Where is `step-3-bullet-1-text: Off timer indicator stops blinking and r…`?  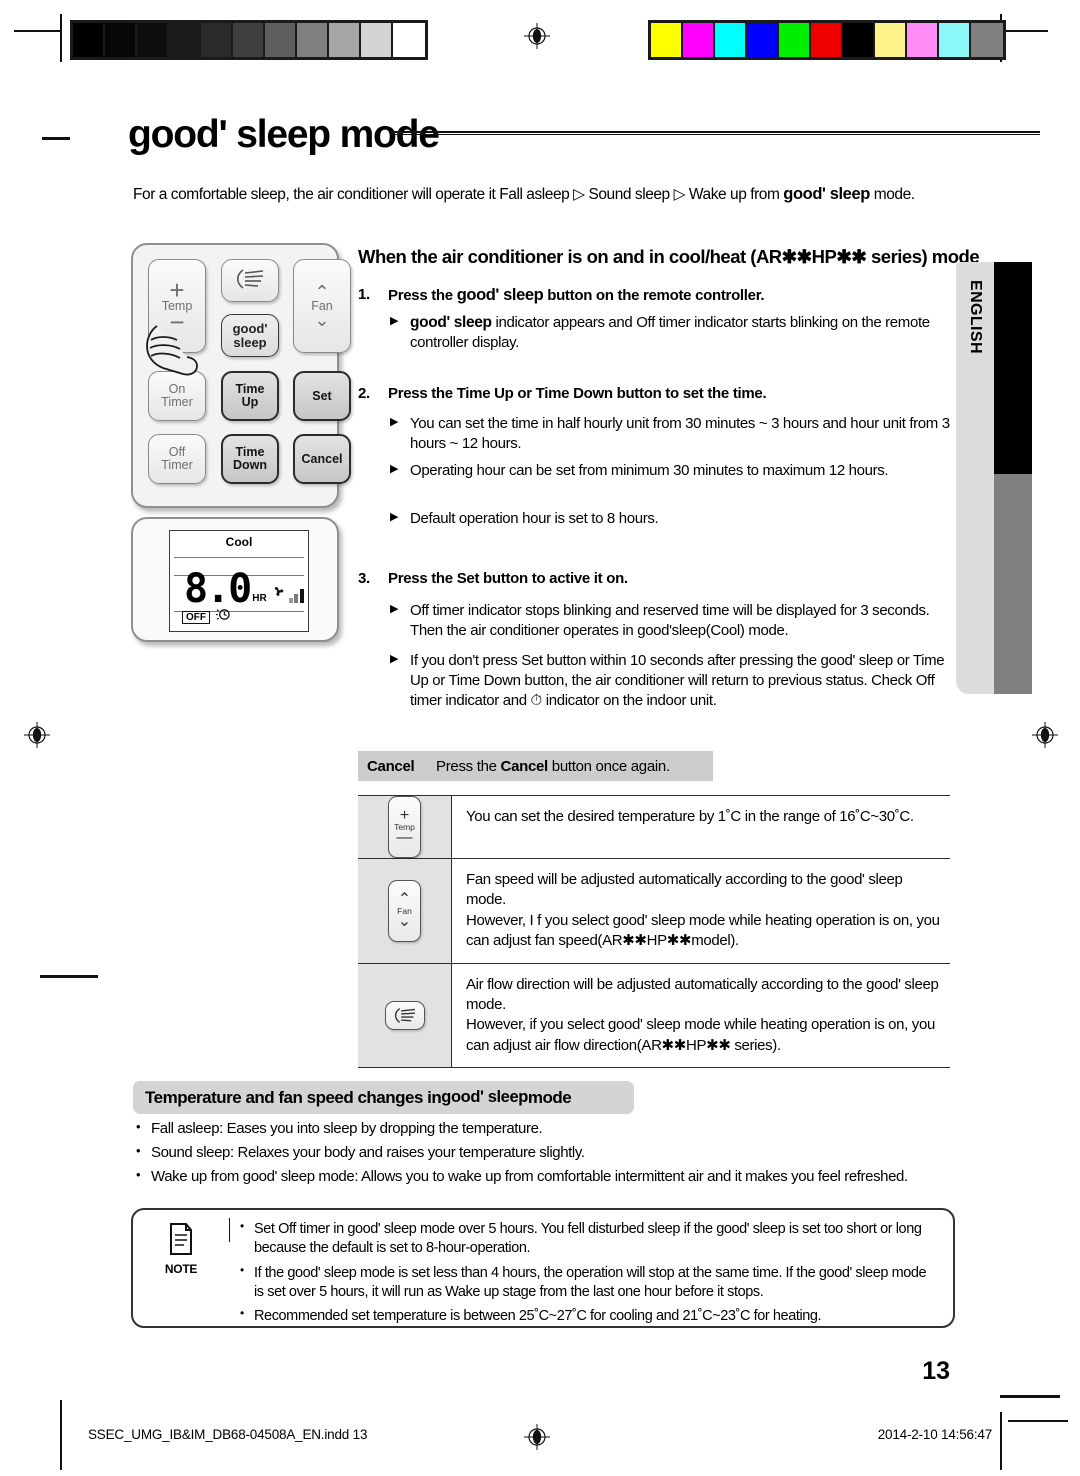 step-3-bullet-1-text: Off timer indicator stops blinking and r… is located at coordinates (670, 620).